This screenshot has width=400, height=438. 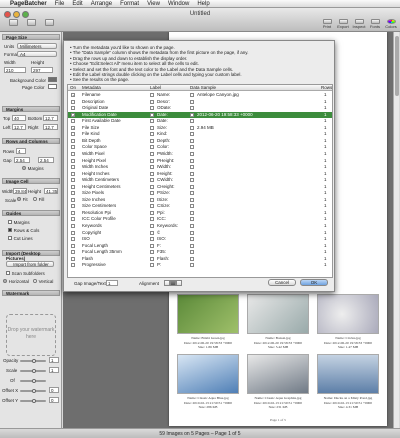 I want to click on bg-color-well, so click(x=52, y=79).